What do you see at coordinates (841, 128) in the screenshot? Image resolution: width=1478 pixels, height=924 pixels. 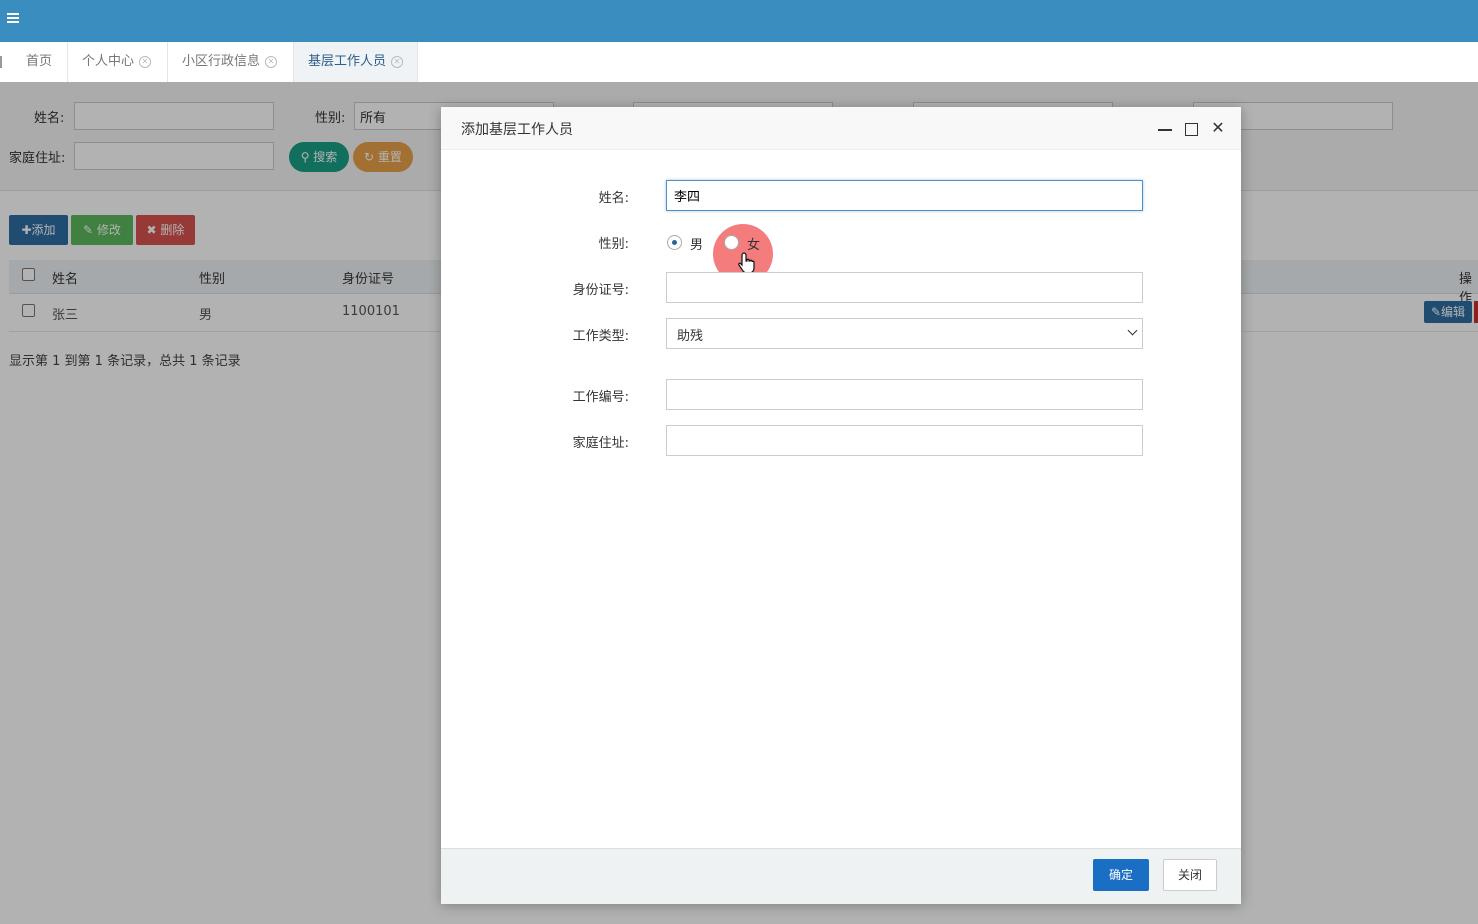 I see `dialog-header: 添加基层工作人员 ✕` at bounding box center [841, 128].